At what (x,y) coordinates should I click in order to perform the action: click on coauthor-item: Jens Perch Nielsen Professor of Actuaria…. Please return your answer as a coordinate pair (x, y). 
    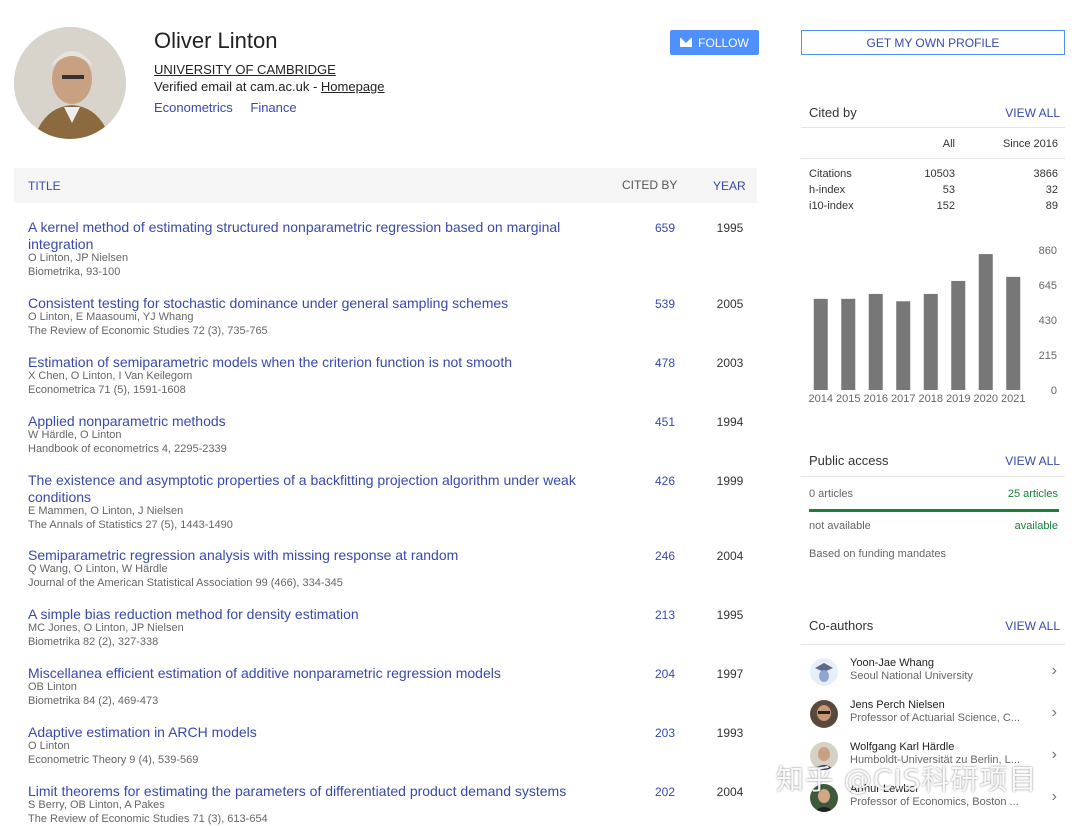
    Looking at the image, I should click on (933, 715).